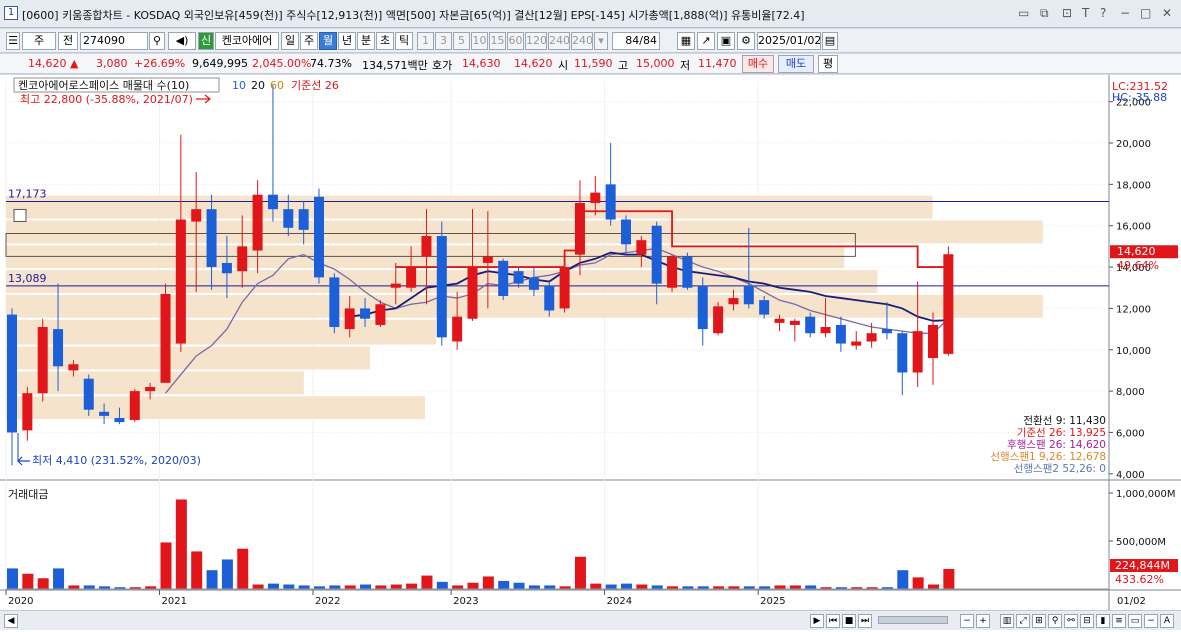 Image resolution: width=1181 pixels, height=632 pixels. Describe the element at coordinates (1135, 621) in the screenshot. I see `layout-icon-2: ▭` at that location.